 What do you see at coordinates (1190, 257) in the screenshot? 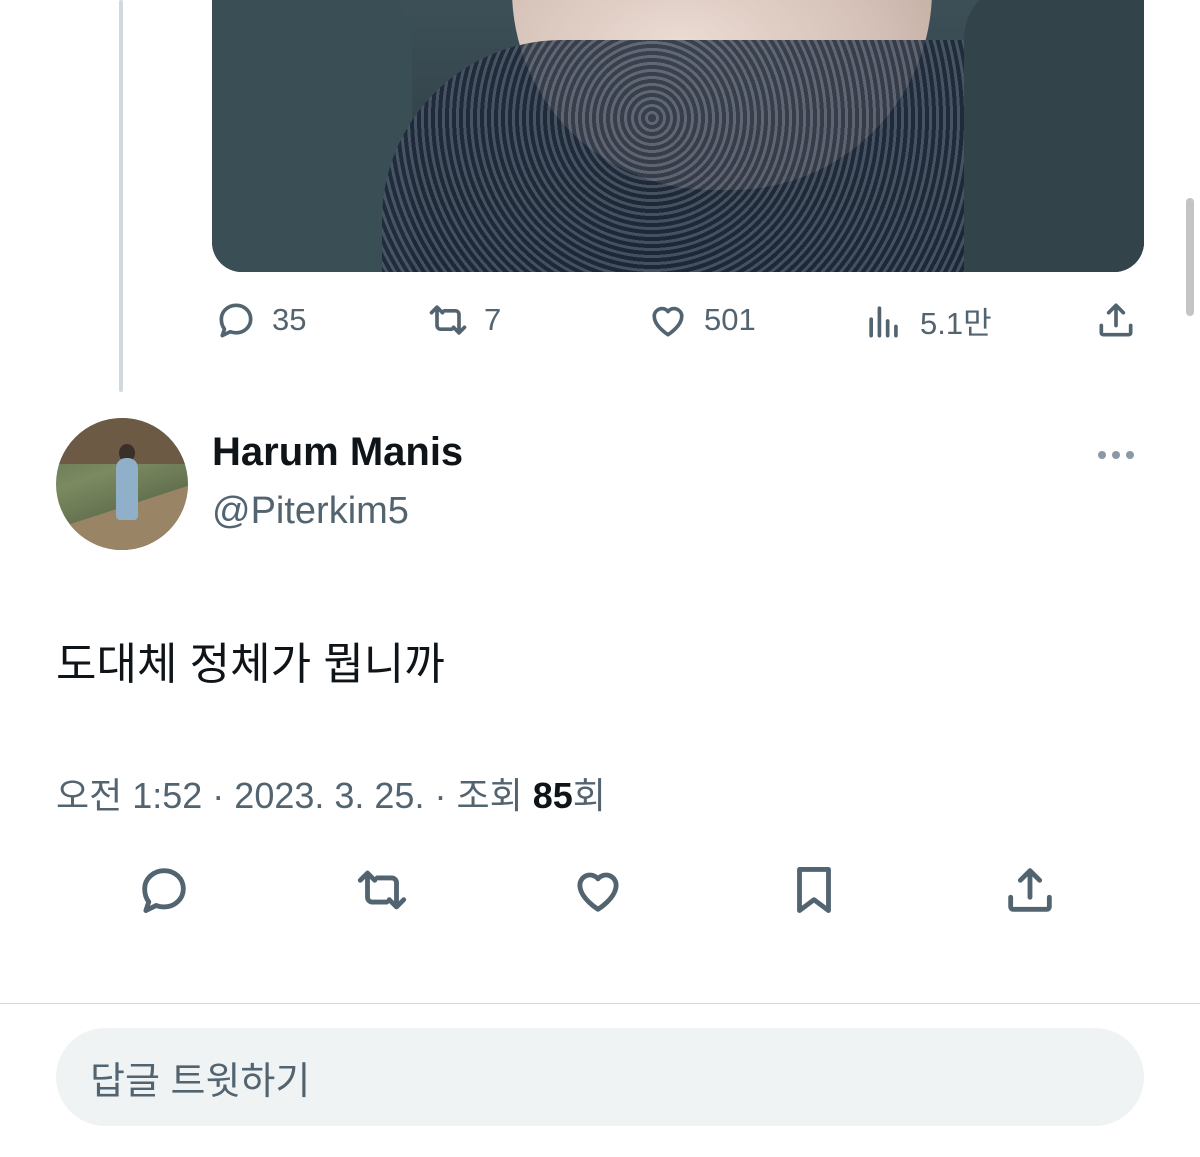
I see `scrollbar` at bounding box center [1190, 257].